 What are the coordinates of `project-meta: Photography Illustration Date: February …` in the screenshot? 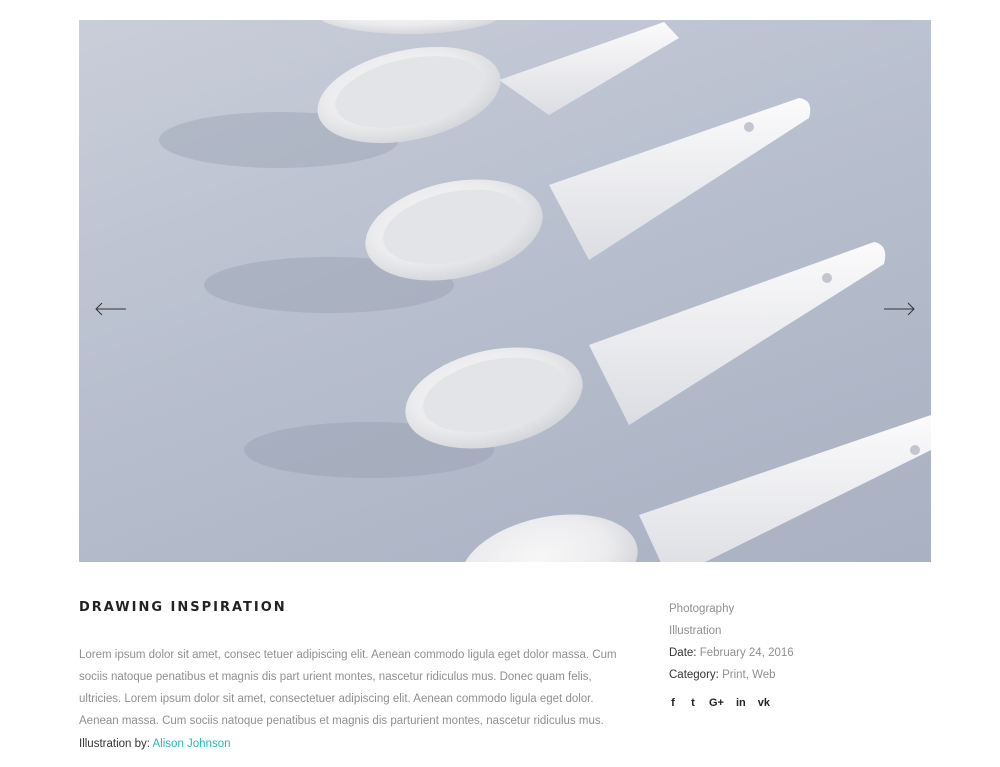 It's located at (731, 642).